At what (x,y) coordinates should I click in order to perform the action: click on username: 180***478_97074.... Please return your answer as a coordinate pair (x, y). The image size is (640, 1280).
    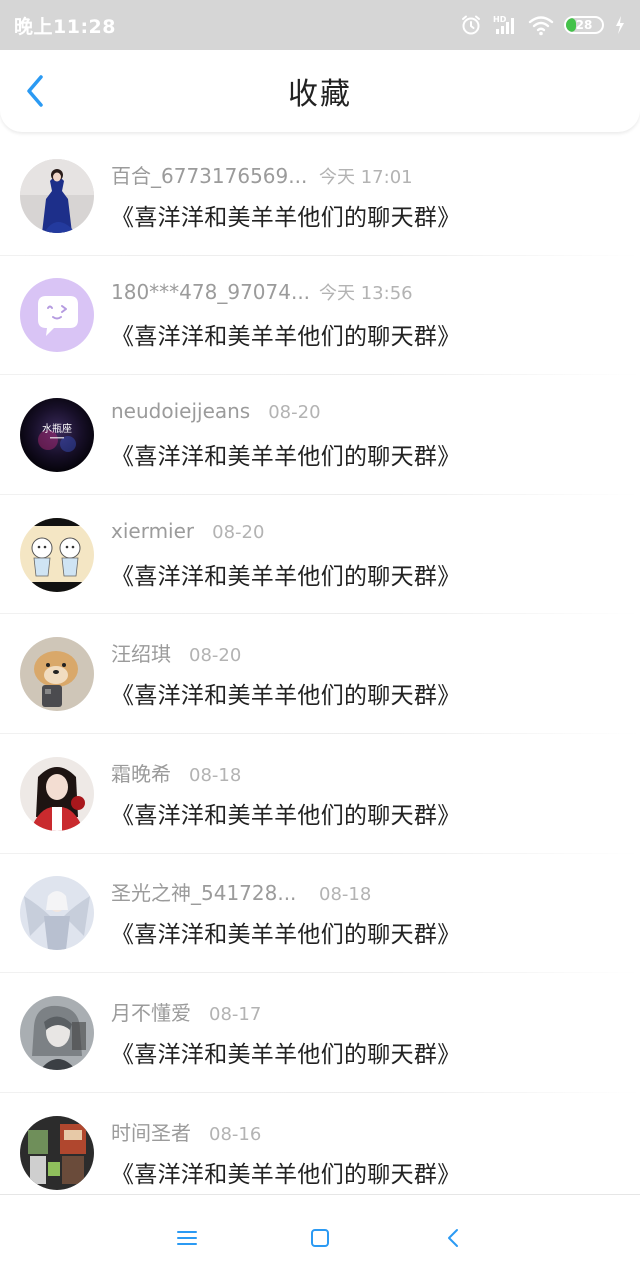
    Looking at the image, I should click on (211, 292).